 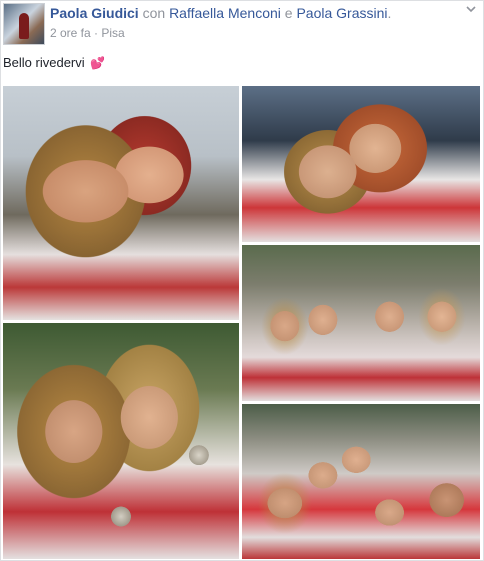 I want to click on post-text: Bello rivedervi 💕, so click(x=54, y=62).